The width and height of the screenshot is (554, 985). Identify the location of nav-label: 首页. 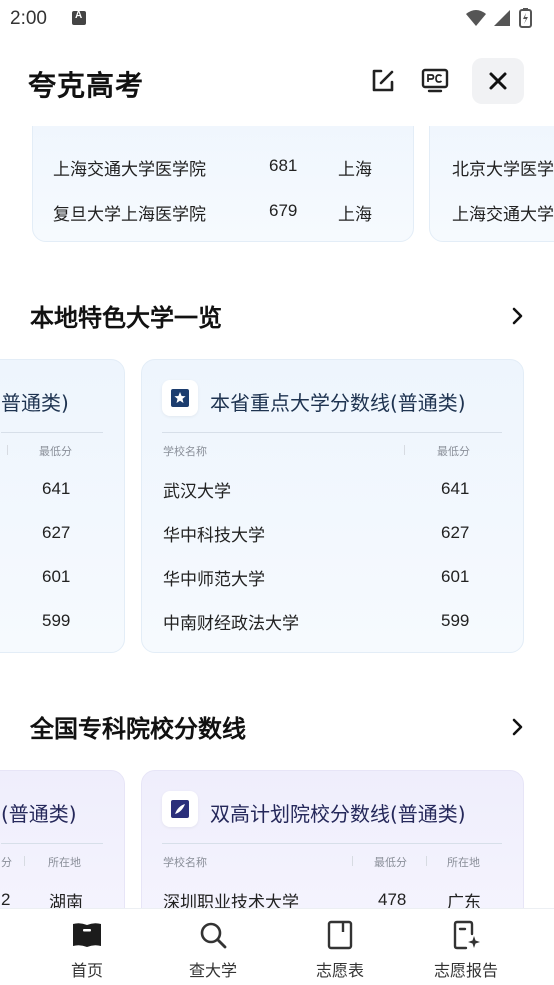
(86, 970).